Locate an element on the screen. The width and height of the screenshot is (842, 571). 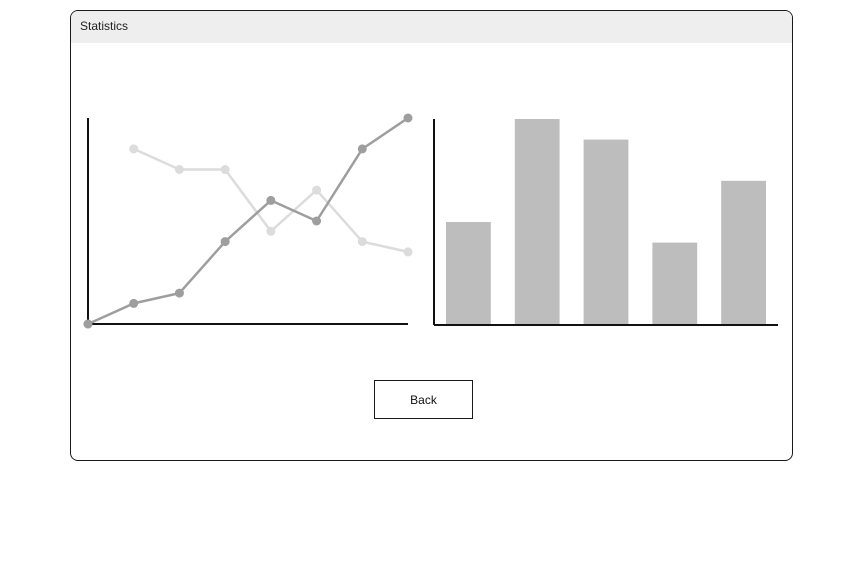
line-chart is located at coordinates (248, 221).